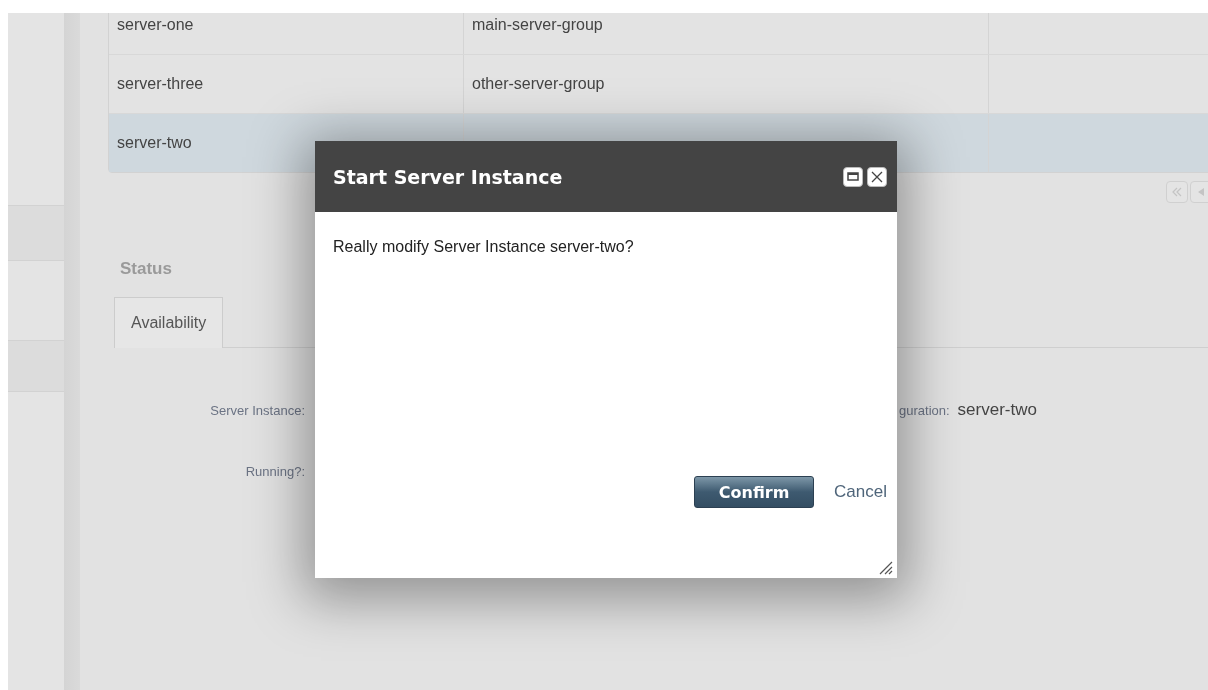  I want to click on dialog-message: Really modify Server Instance server-two?, so click(484, 247).